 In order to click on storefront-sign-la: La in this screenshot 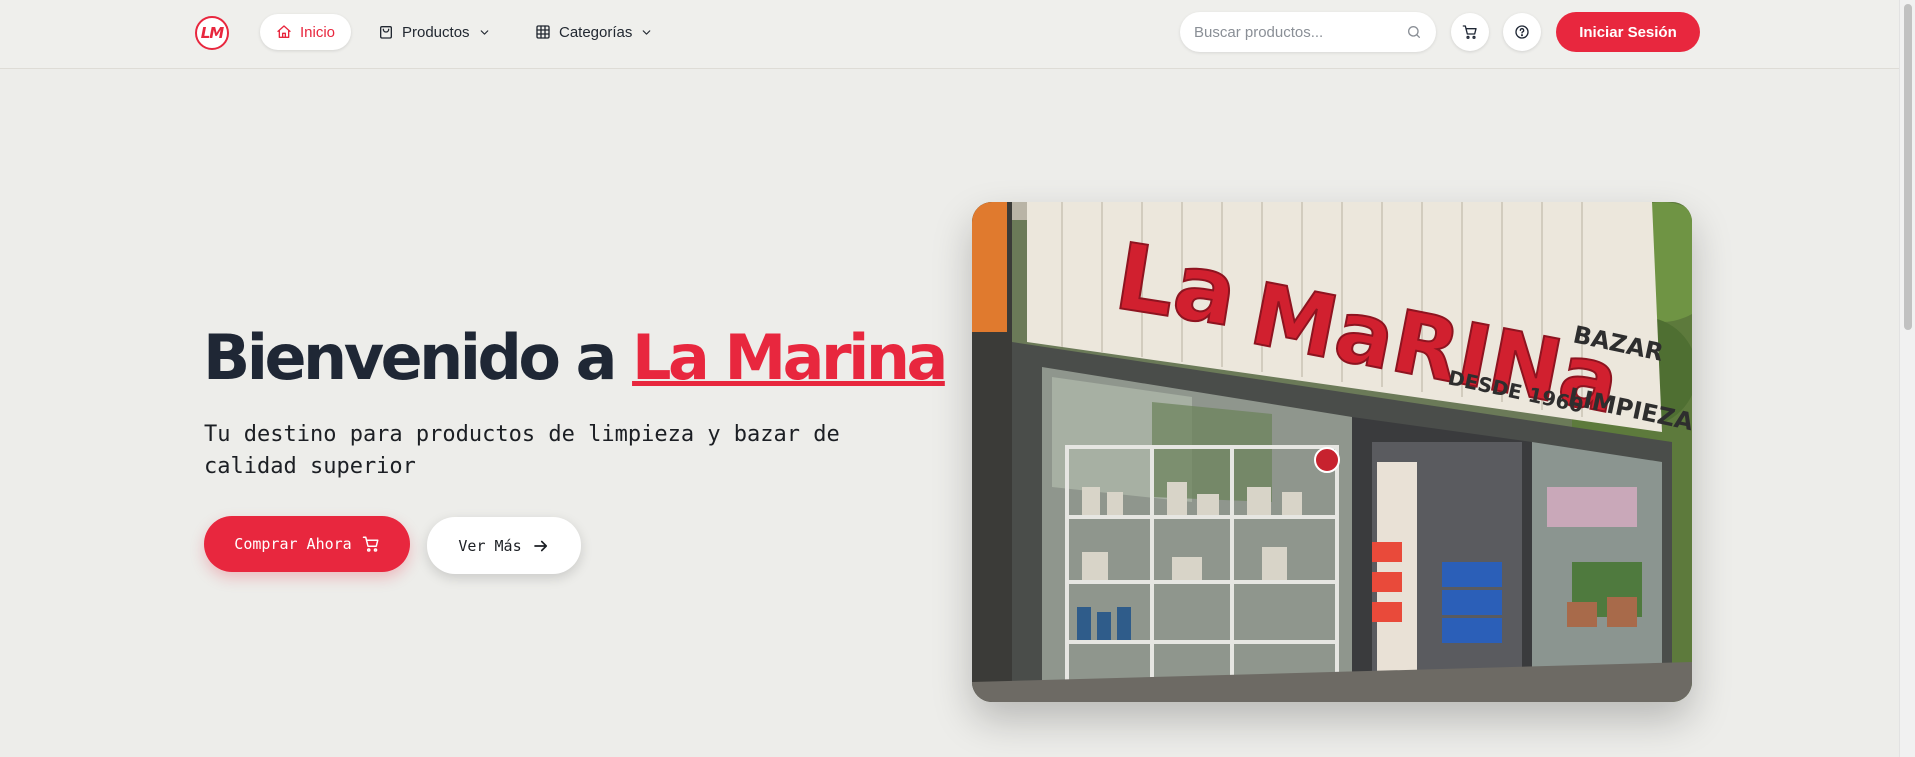, I will do `click(1177, 285)`.